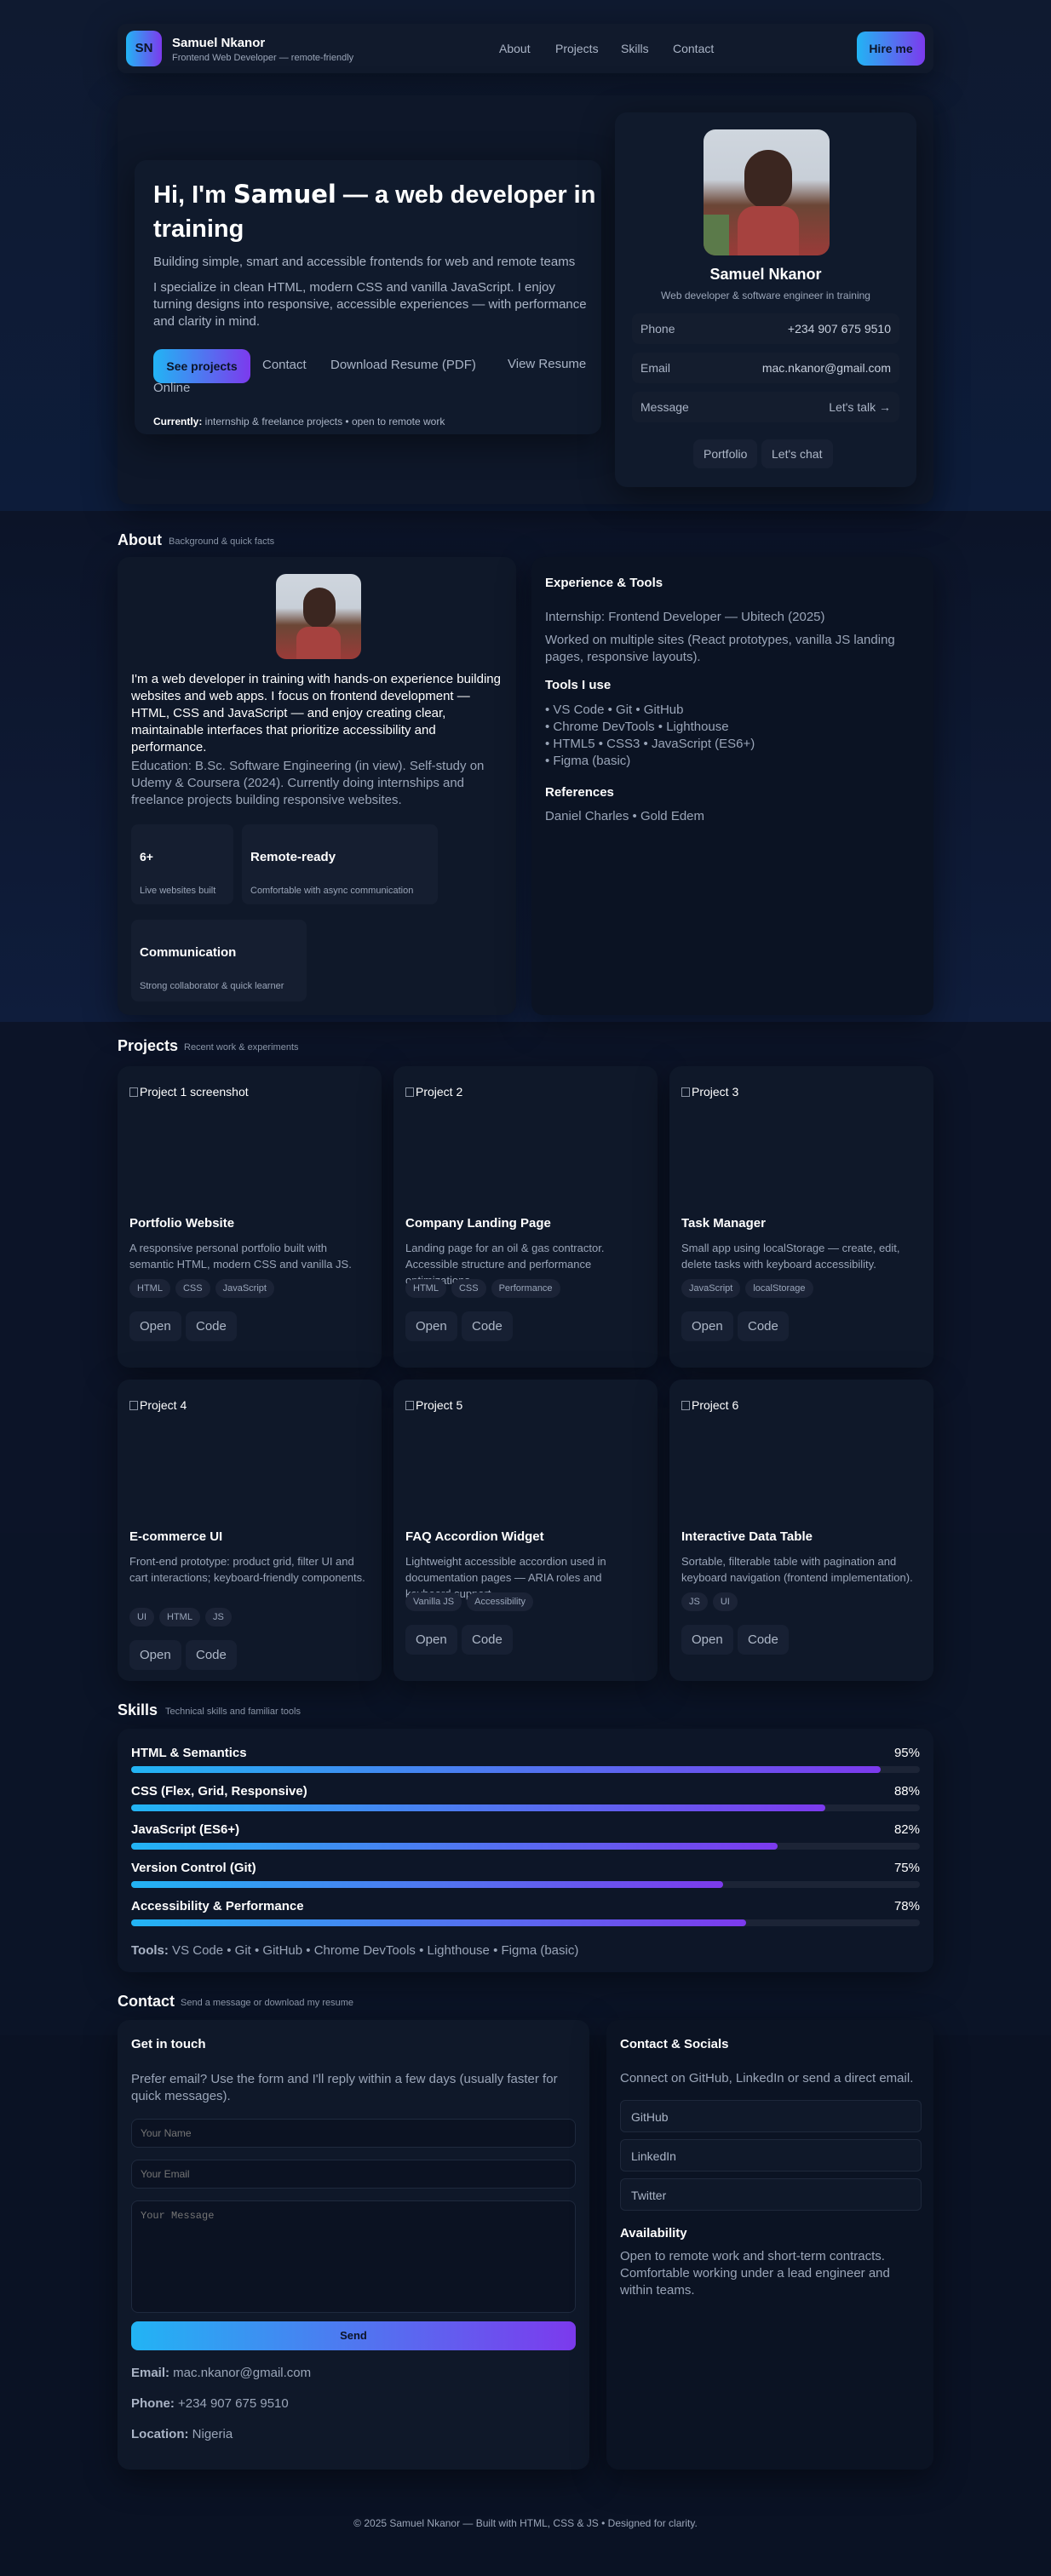 The width and height of the screenshot is (1051, 2576). What do you see at coordinates (353, 2256) in the screenshot?
I see `message-textarea` at bounding box center [353, 2256].